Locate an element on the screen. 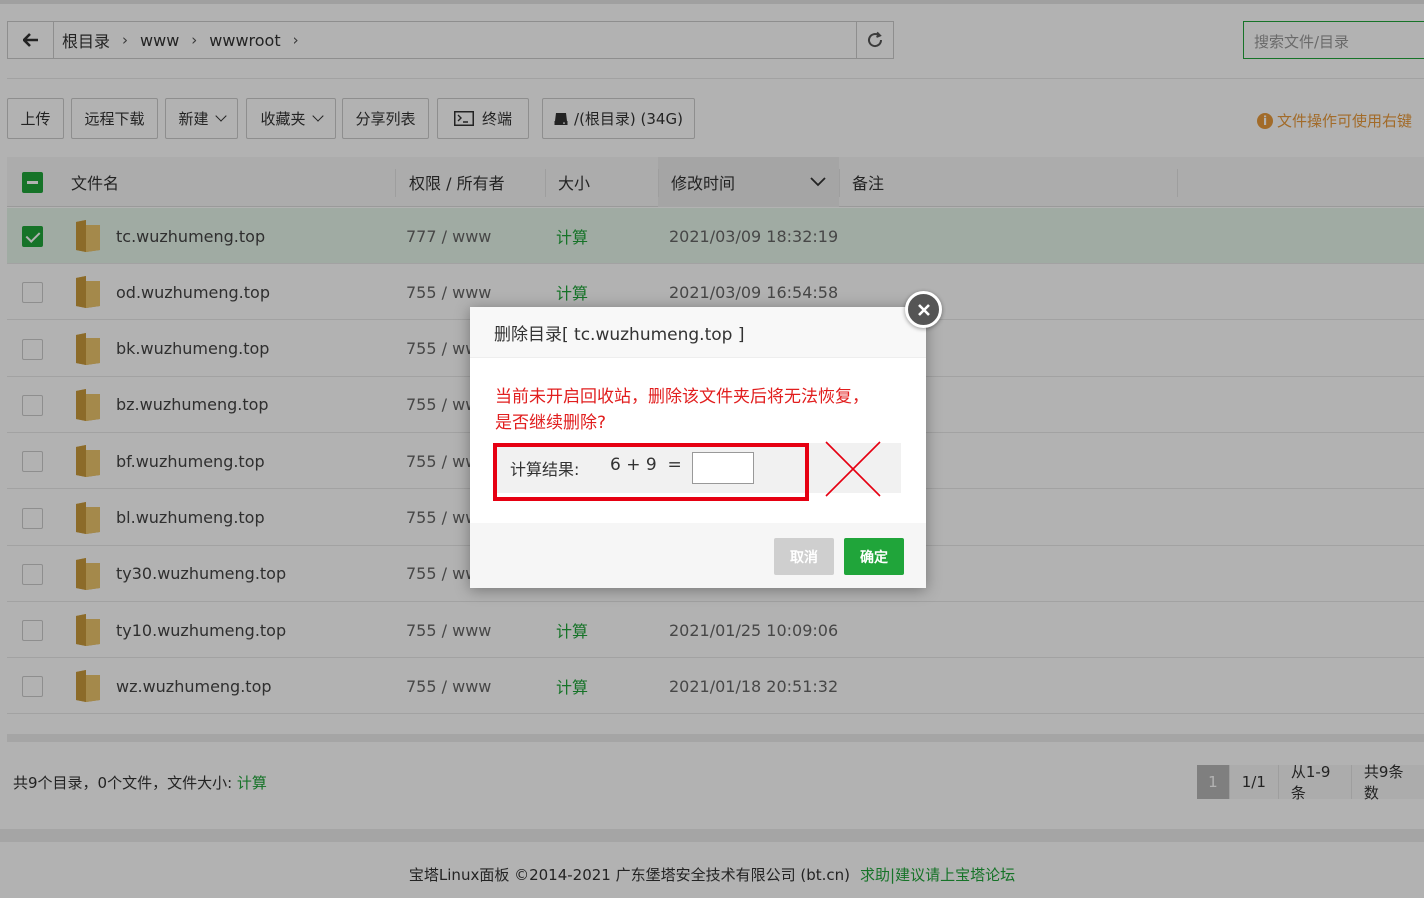 Image resolution: width=1424 pixels, height=898 pixels. dialog-warning: 当前未开启回收站，删除该文件夹后将无法恢复，是否继续删除? is located at coordinates (682, 410).